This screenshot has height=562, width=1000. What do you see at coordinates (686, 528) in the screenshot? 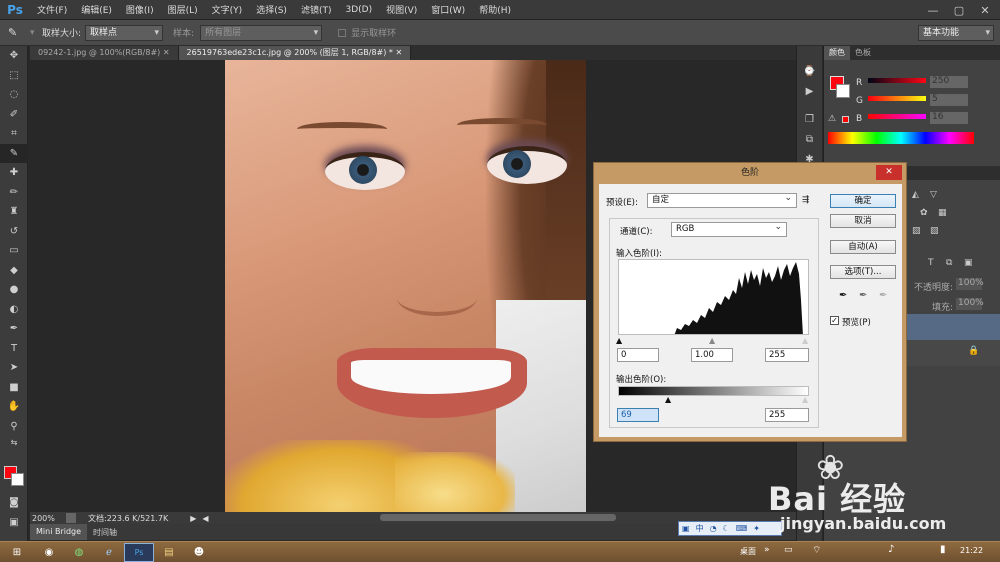
I see `ime-menu-icon: ▣` at bounding box center [686, 528].